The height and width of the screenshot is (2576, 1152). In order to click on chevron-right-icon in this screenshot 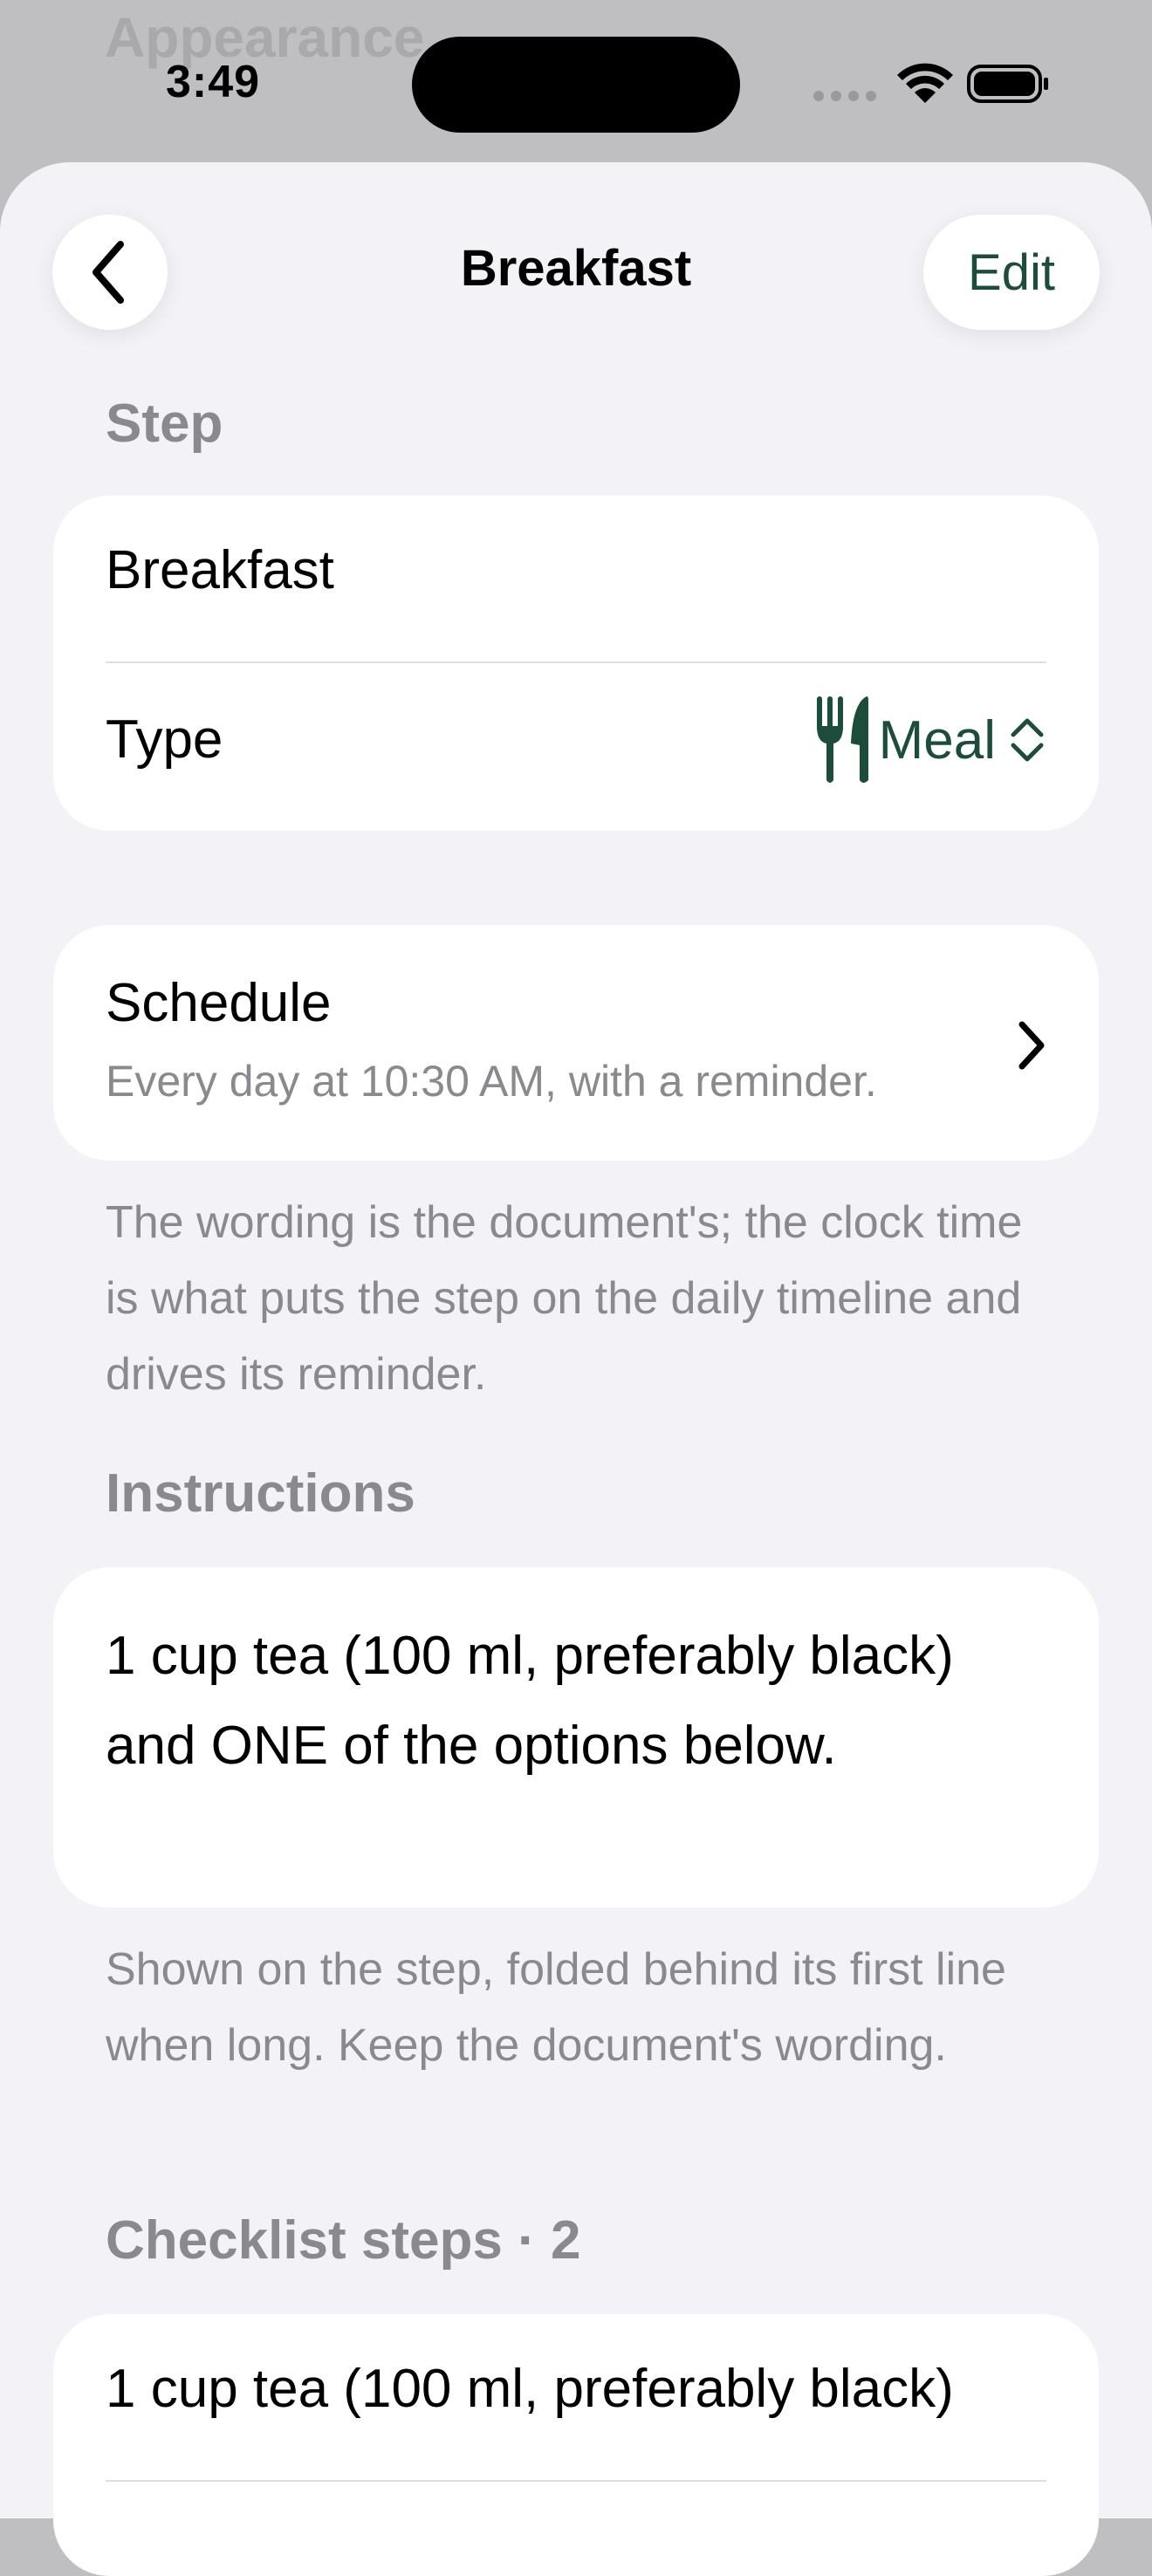, I will do `click(1031, 1045)`.